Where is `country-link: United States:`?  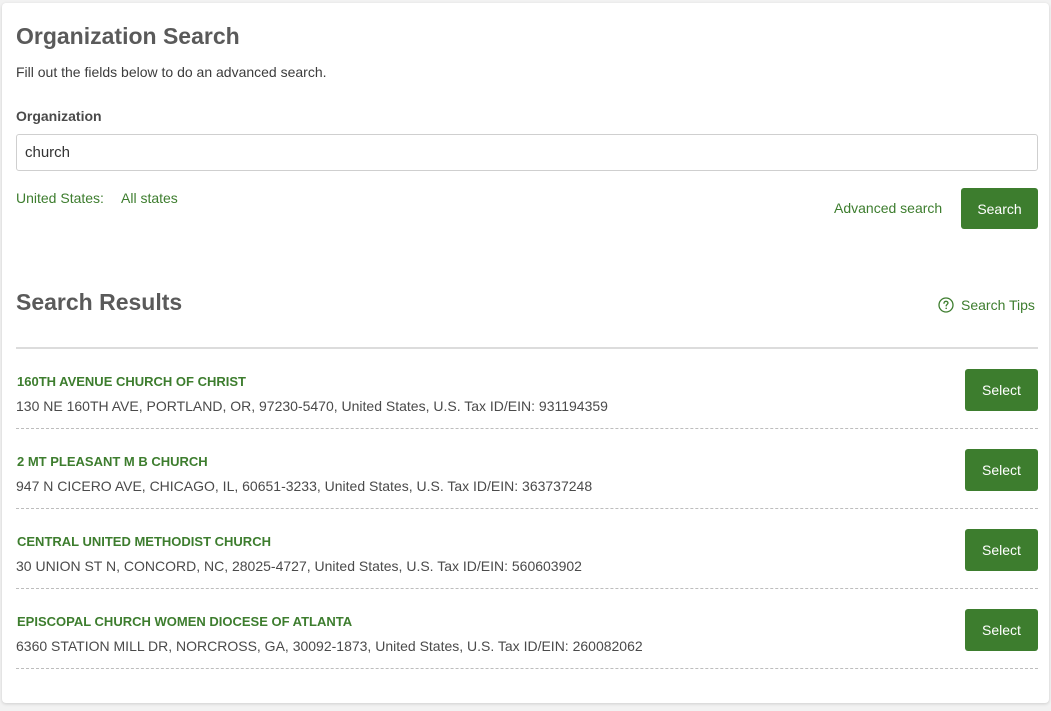
country-link: United States: is located at coordinates (60, 198).